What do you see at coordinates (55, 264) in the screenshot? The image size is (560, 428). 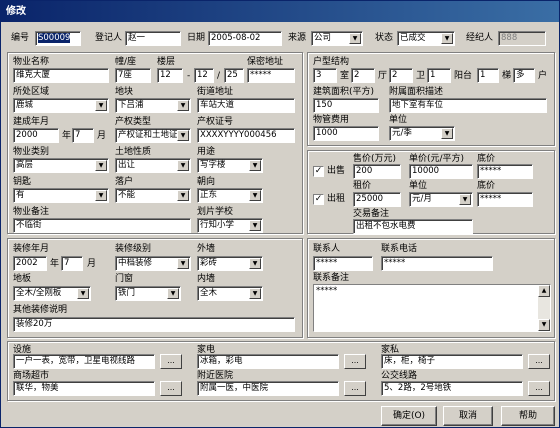 I see `decor-year-unit: 年` at bounding box center [55, 264].